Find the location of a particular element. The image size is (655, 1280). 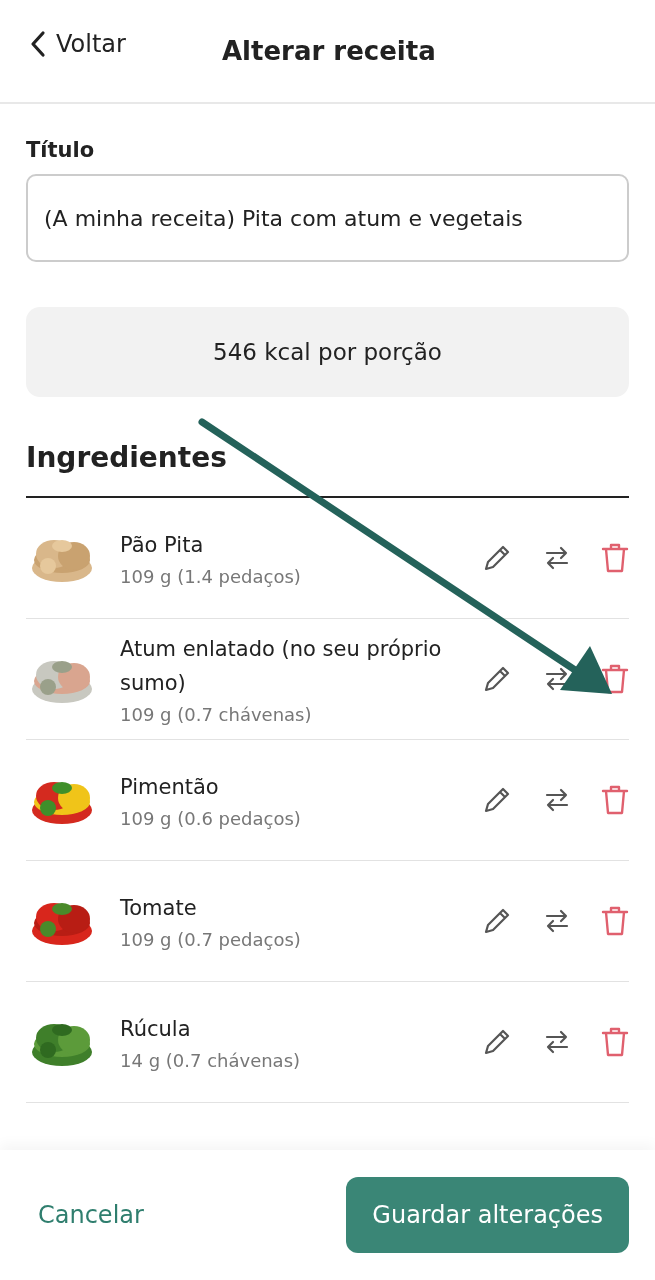

field-label: Título is located at coordinates (61, 150).